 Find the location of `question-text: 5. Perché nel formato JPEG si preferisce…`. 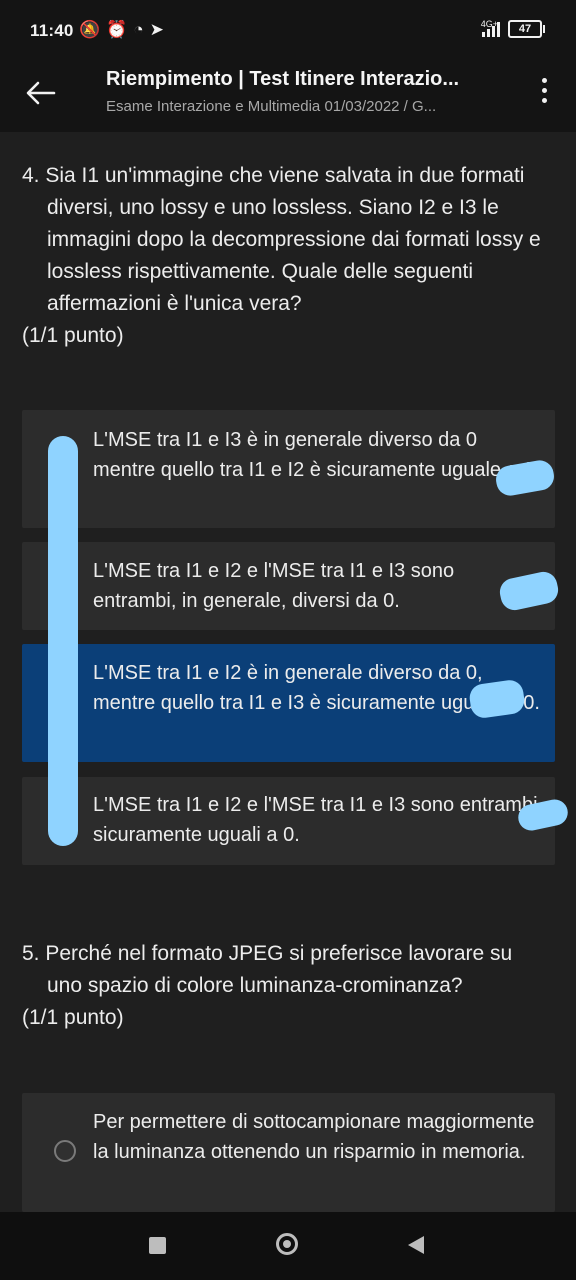

question-text: 5. Perché nel formato JPEG si preferisce… is located at coordinates (267, 969).